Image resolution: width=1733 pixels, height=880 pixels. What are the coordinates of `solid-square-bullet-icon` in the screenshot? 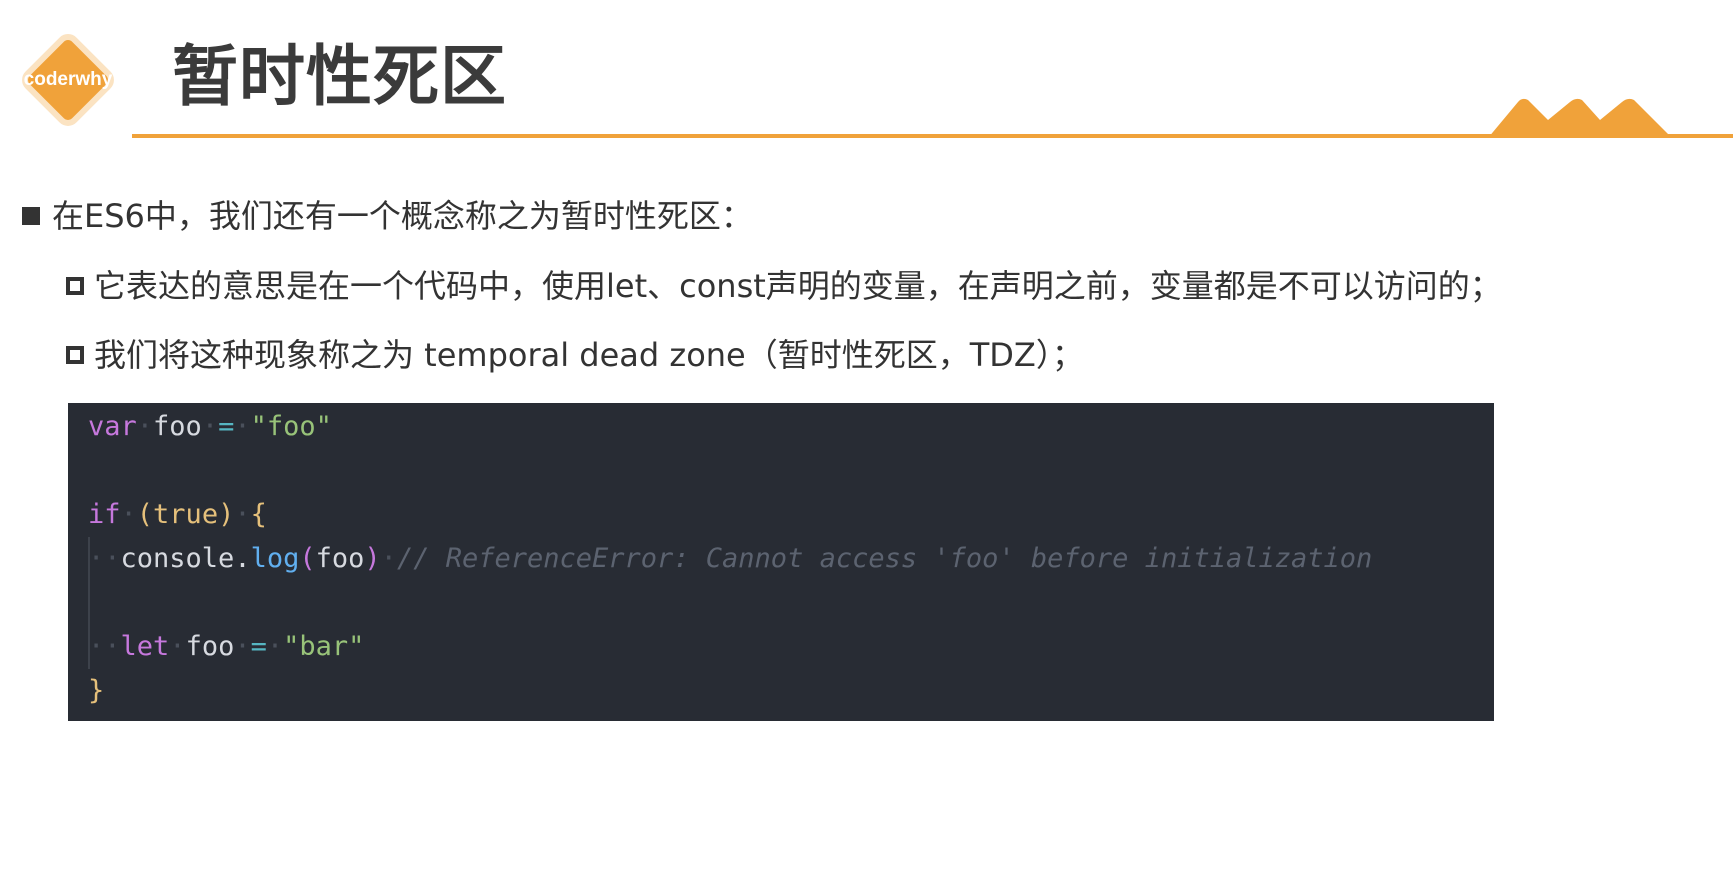 It's located at (31, 216).